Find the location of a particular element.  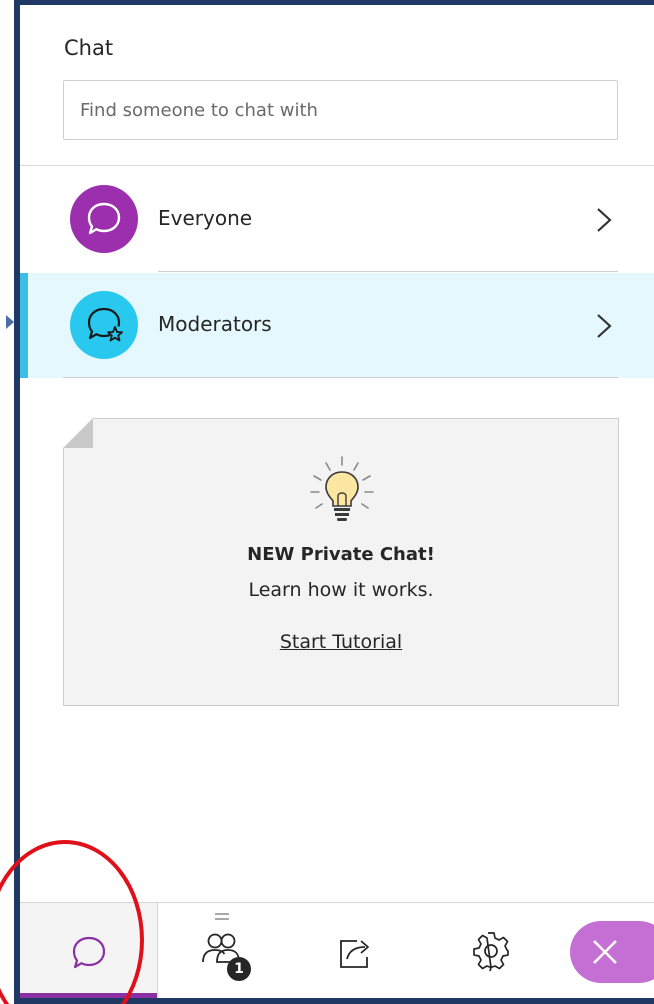

channel-label: Moderators is located at coordinates (215, 324).